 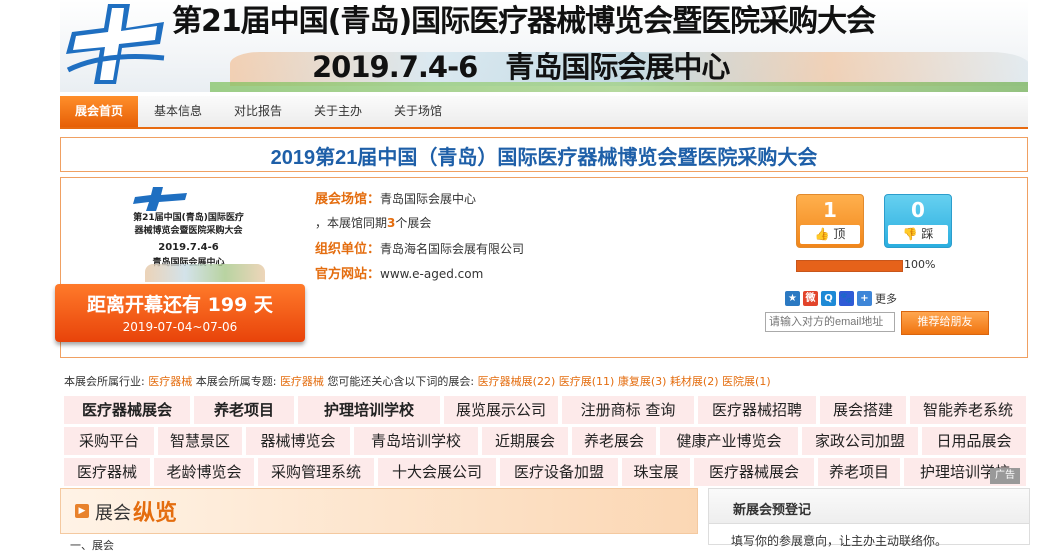 What do you see at coordinates (792, 298) in the screenshot?
I see `qzone-star-icon: ★` at bounding box center [792, 298].